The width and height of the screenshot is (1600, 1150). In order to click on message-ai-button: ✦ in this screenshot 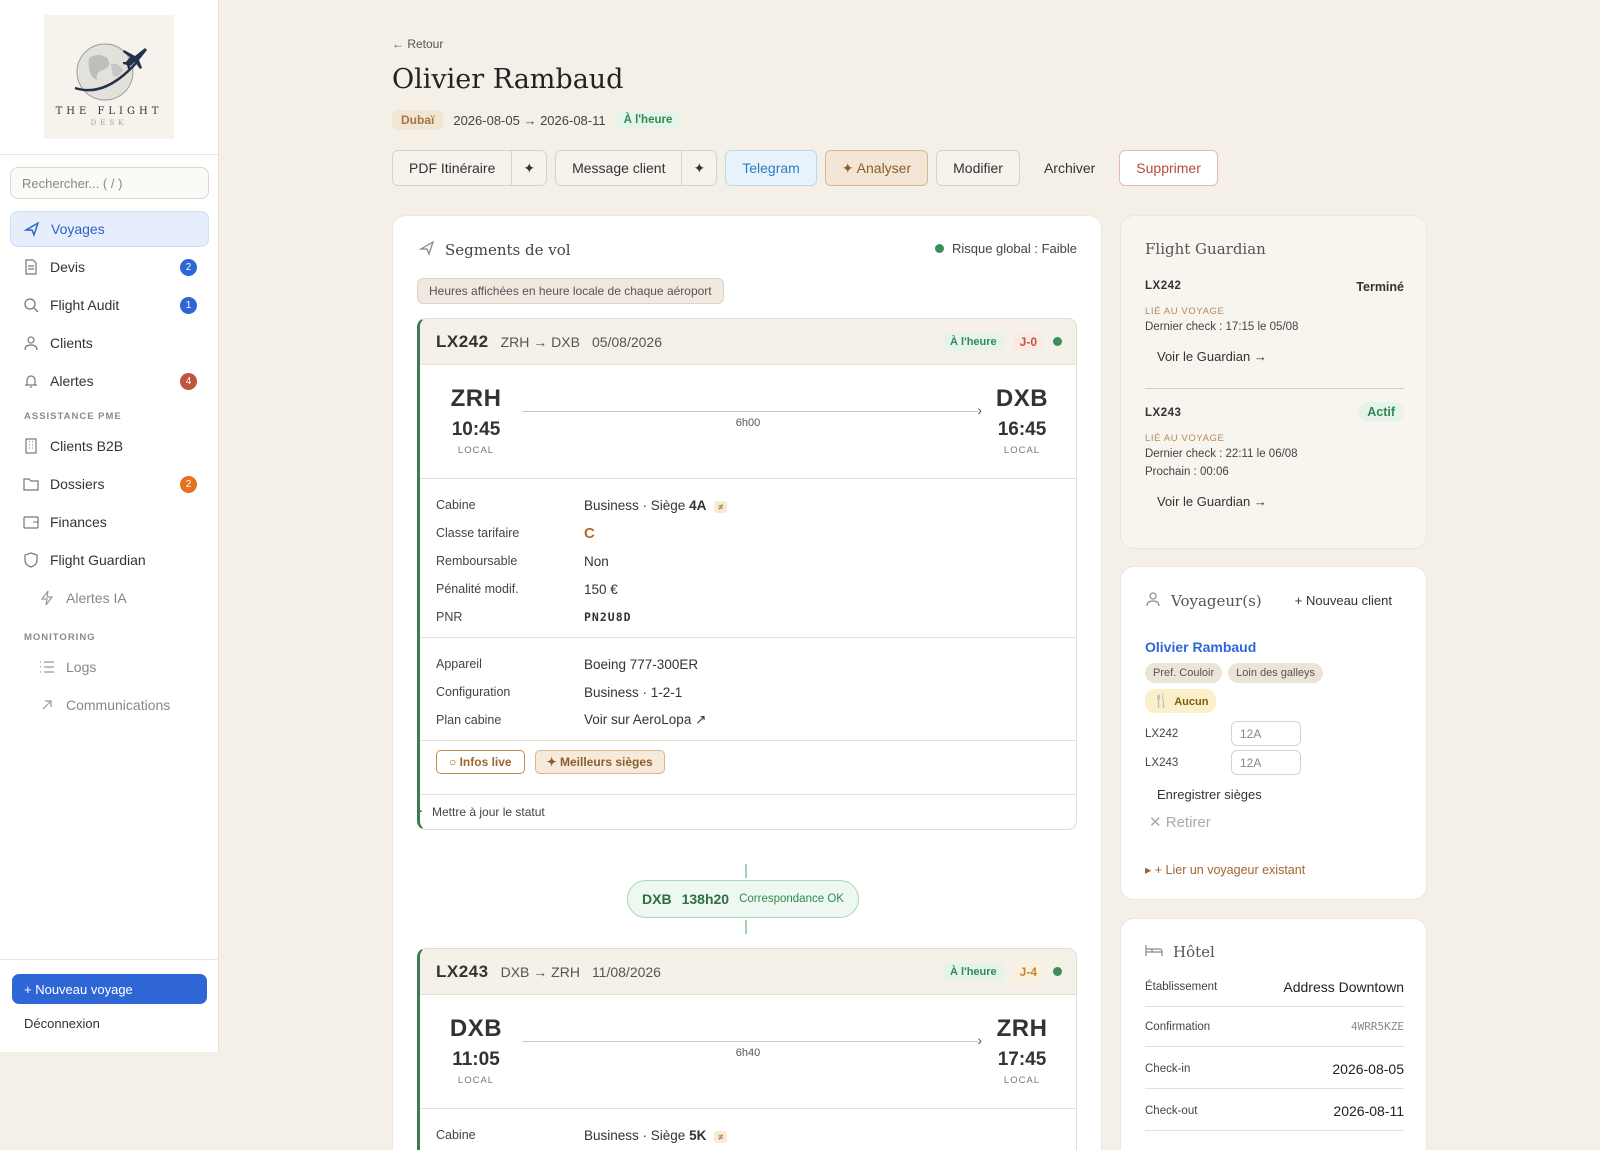, I will do `click(700, 168)`.